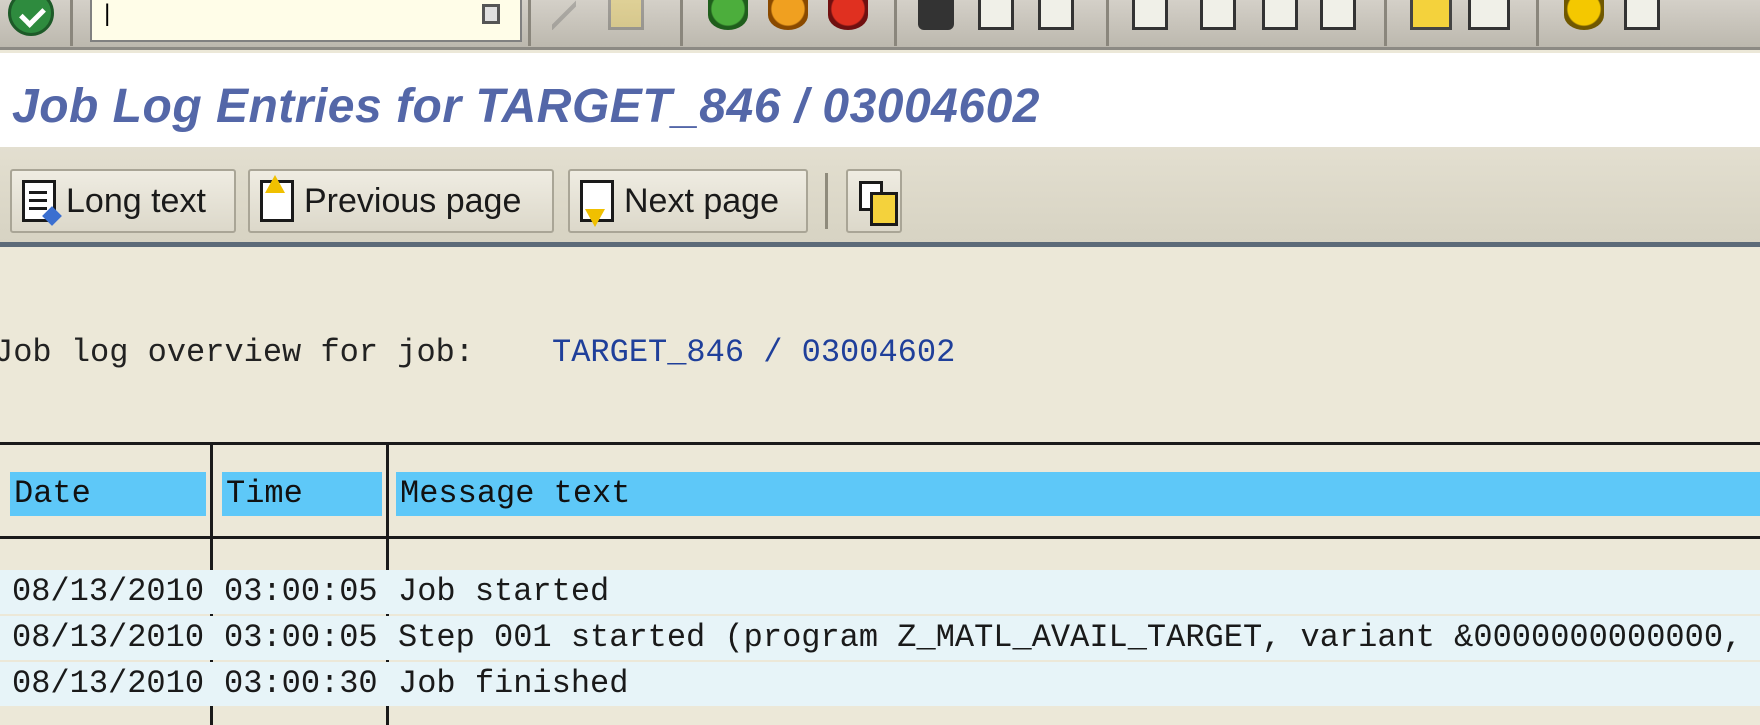  What do you see at coordinates (1150, 15) in the screenshot?
I see `first-page-icon` at bounding box center [1150, 15].